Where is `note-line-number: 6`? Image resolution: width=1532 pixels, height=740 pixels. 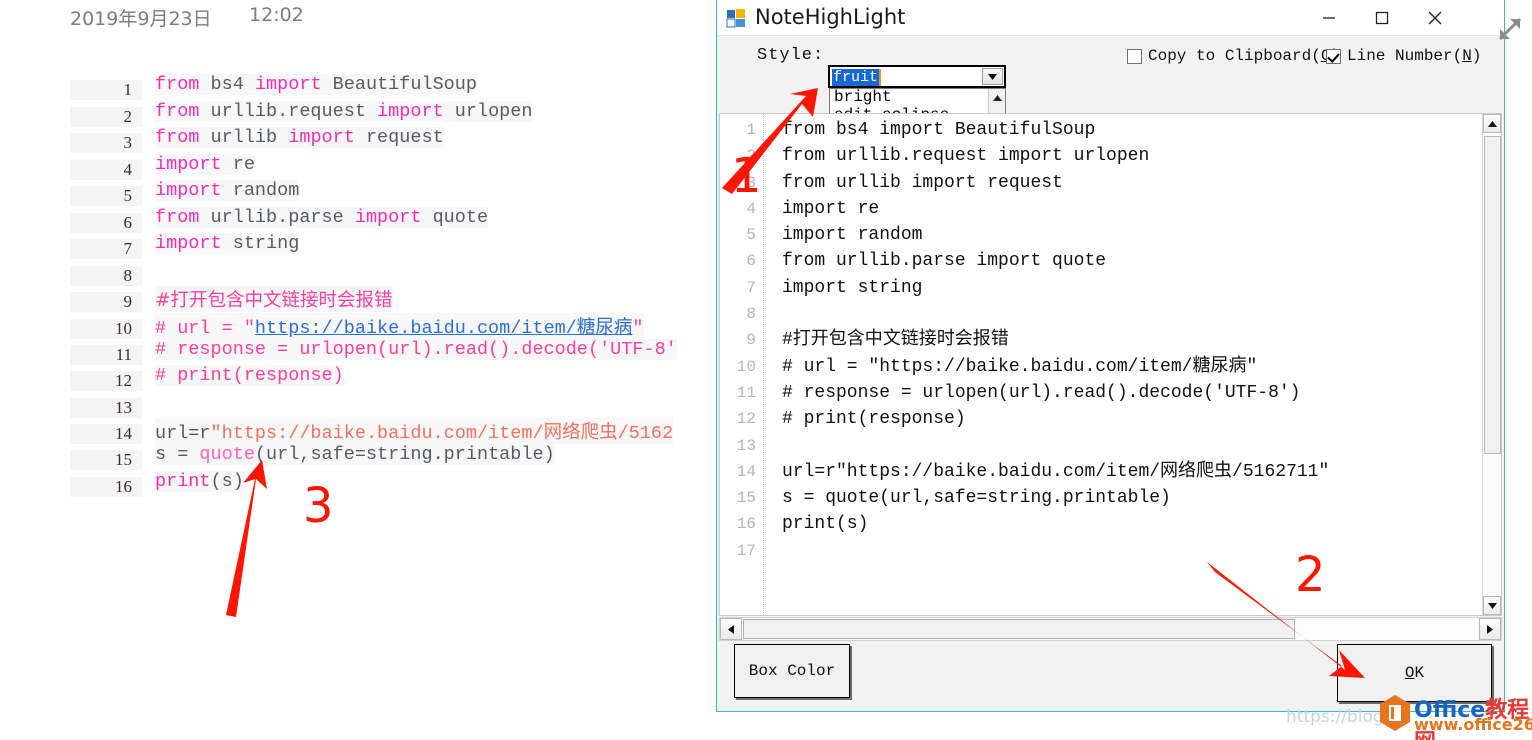 note-line-number: 6 is located at coordinates (106, 223).